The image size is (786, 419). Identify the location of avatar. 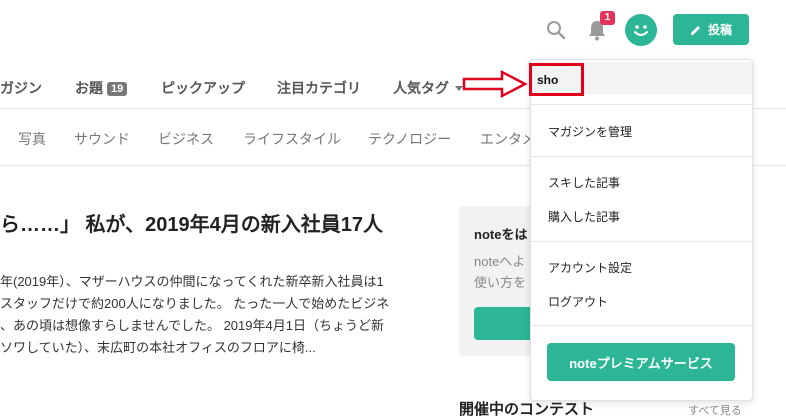
(641, 30).